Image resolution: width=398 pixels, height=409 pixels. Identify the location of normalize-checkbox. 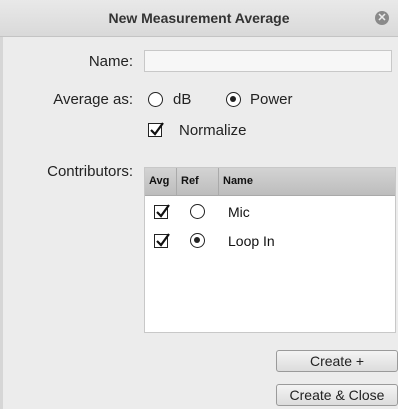
(156, 129).